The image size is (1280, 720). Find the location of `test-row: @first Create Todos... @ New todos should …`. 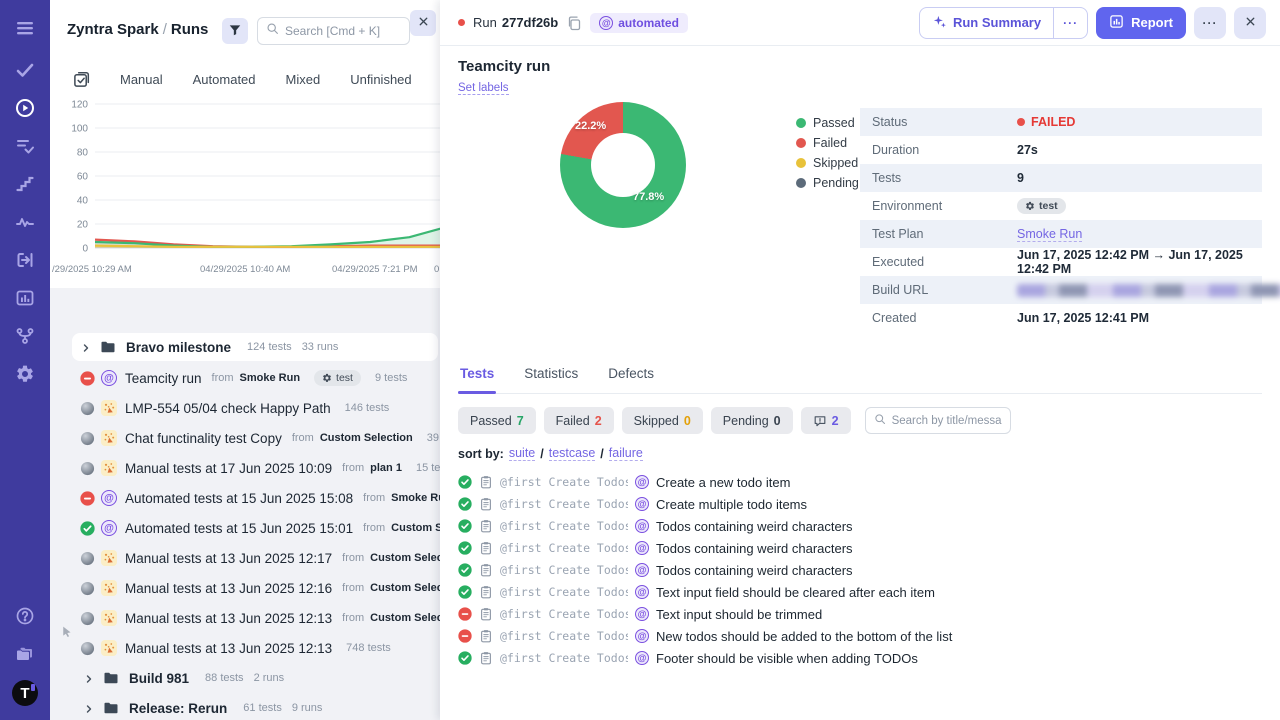

test-row: @first Create Todos... @ New todos should … is located at coordinates (860, 636).